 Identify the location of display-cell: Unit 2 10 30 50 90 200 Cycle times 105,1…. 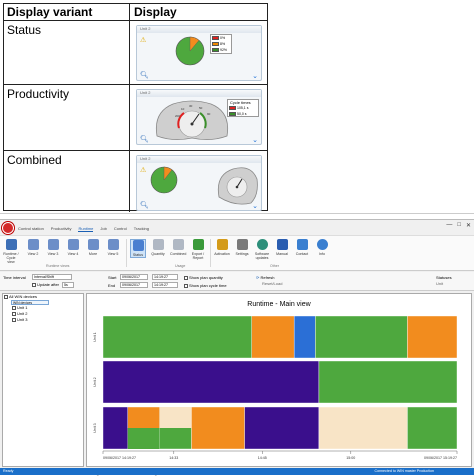
(199, 117).